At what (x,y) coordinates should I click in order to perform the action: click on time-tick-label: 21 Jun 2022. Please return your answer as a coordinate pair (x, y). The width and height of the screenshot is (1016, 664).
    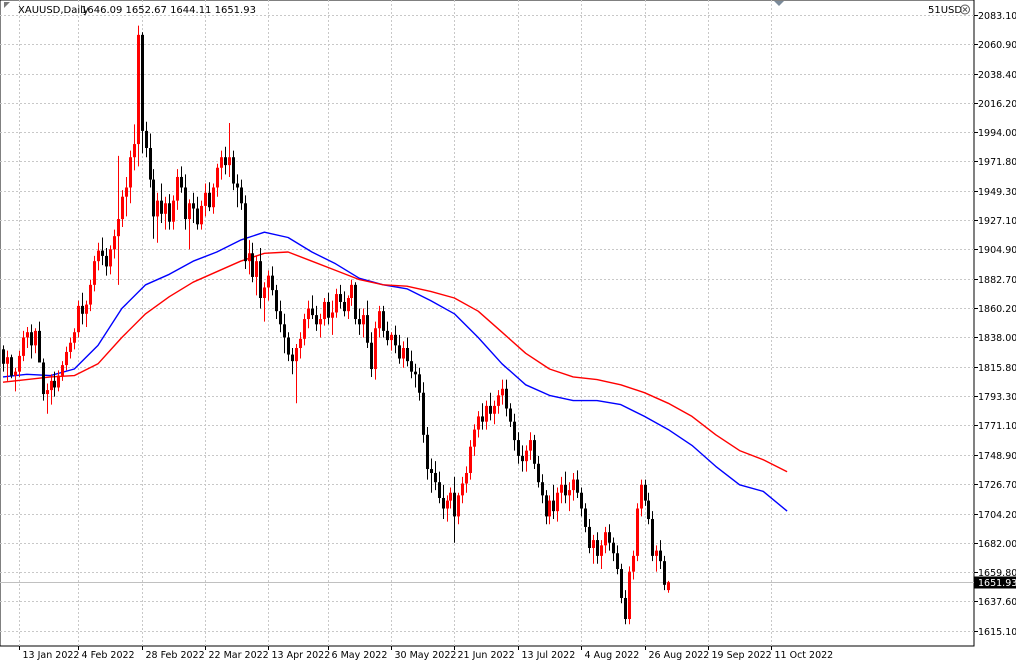
    Looking at the image, I should click on (486, 655).